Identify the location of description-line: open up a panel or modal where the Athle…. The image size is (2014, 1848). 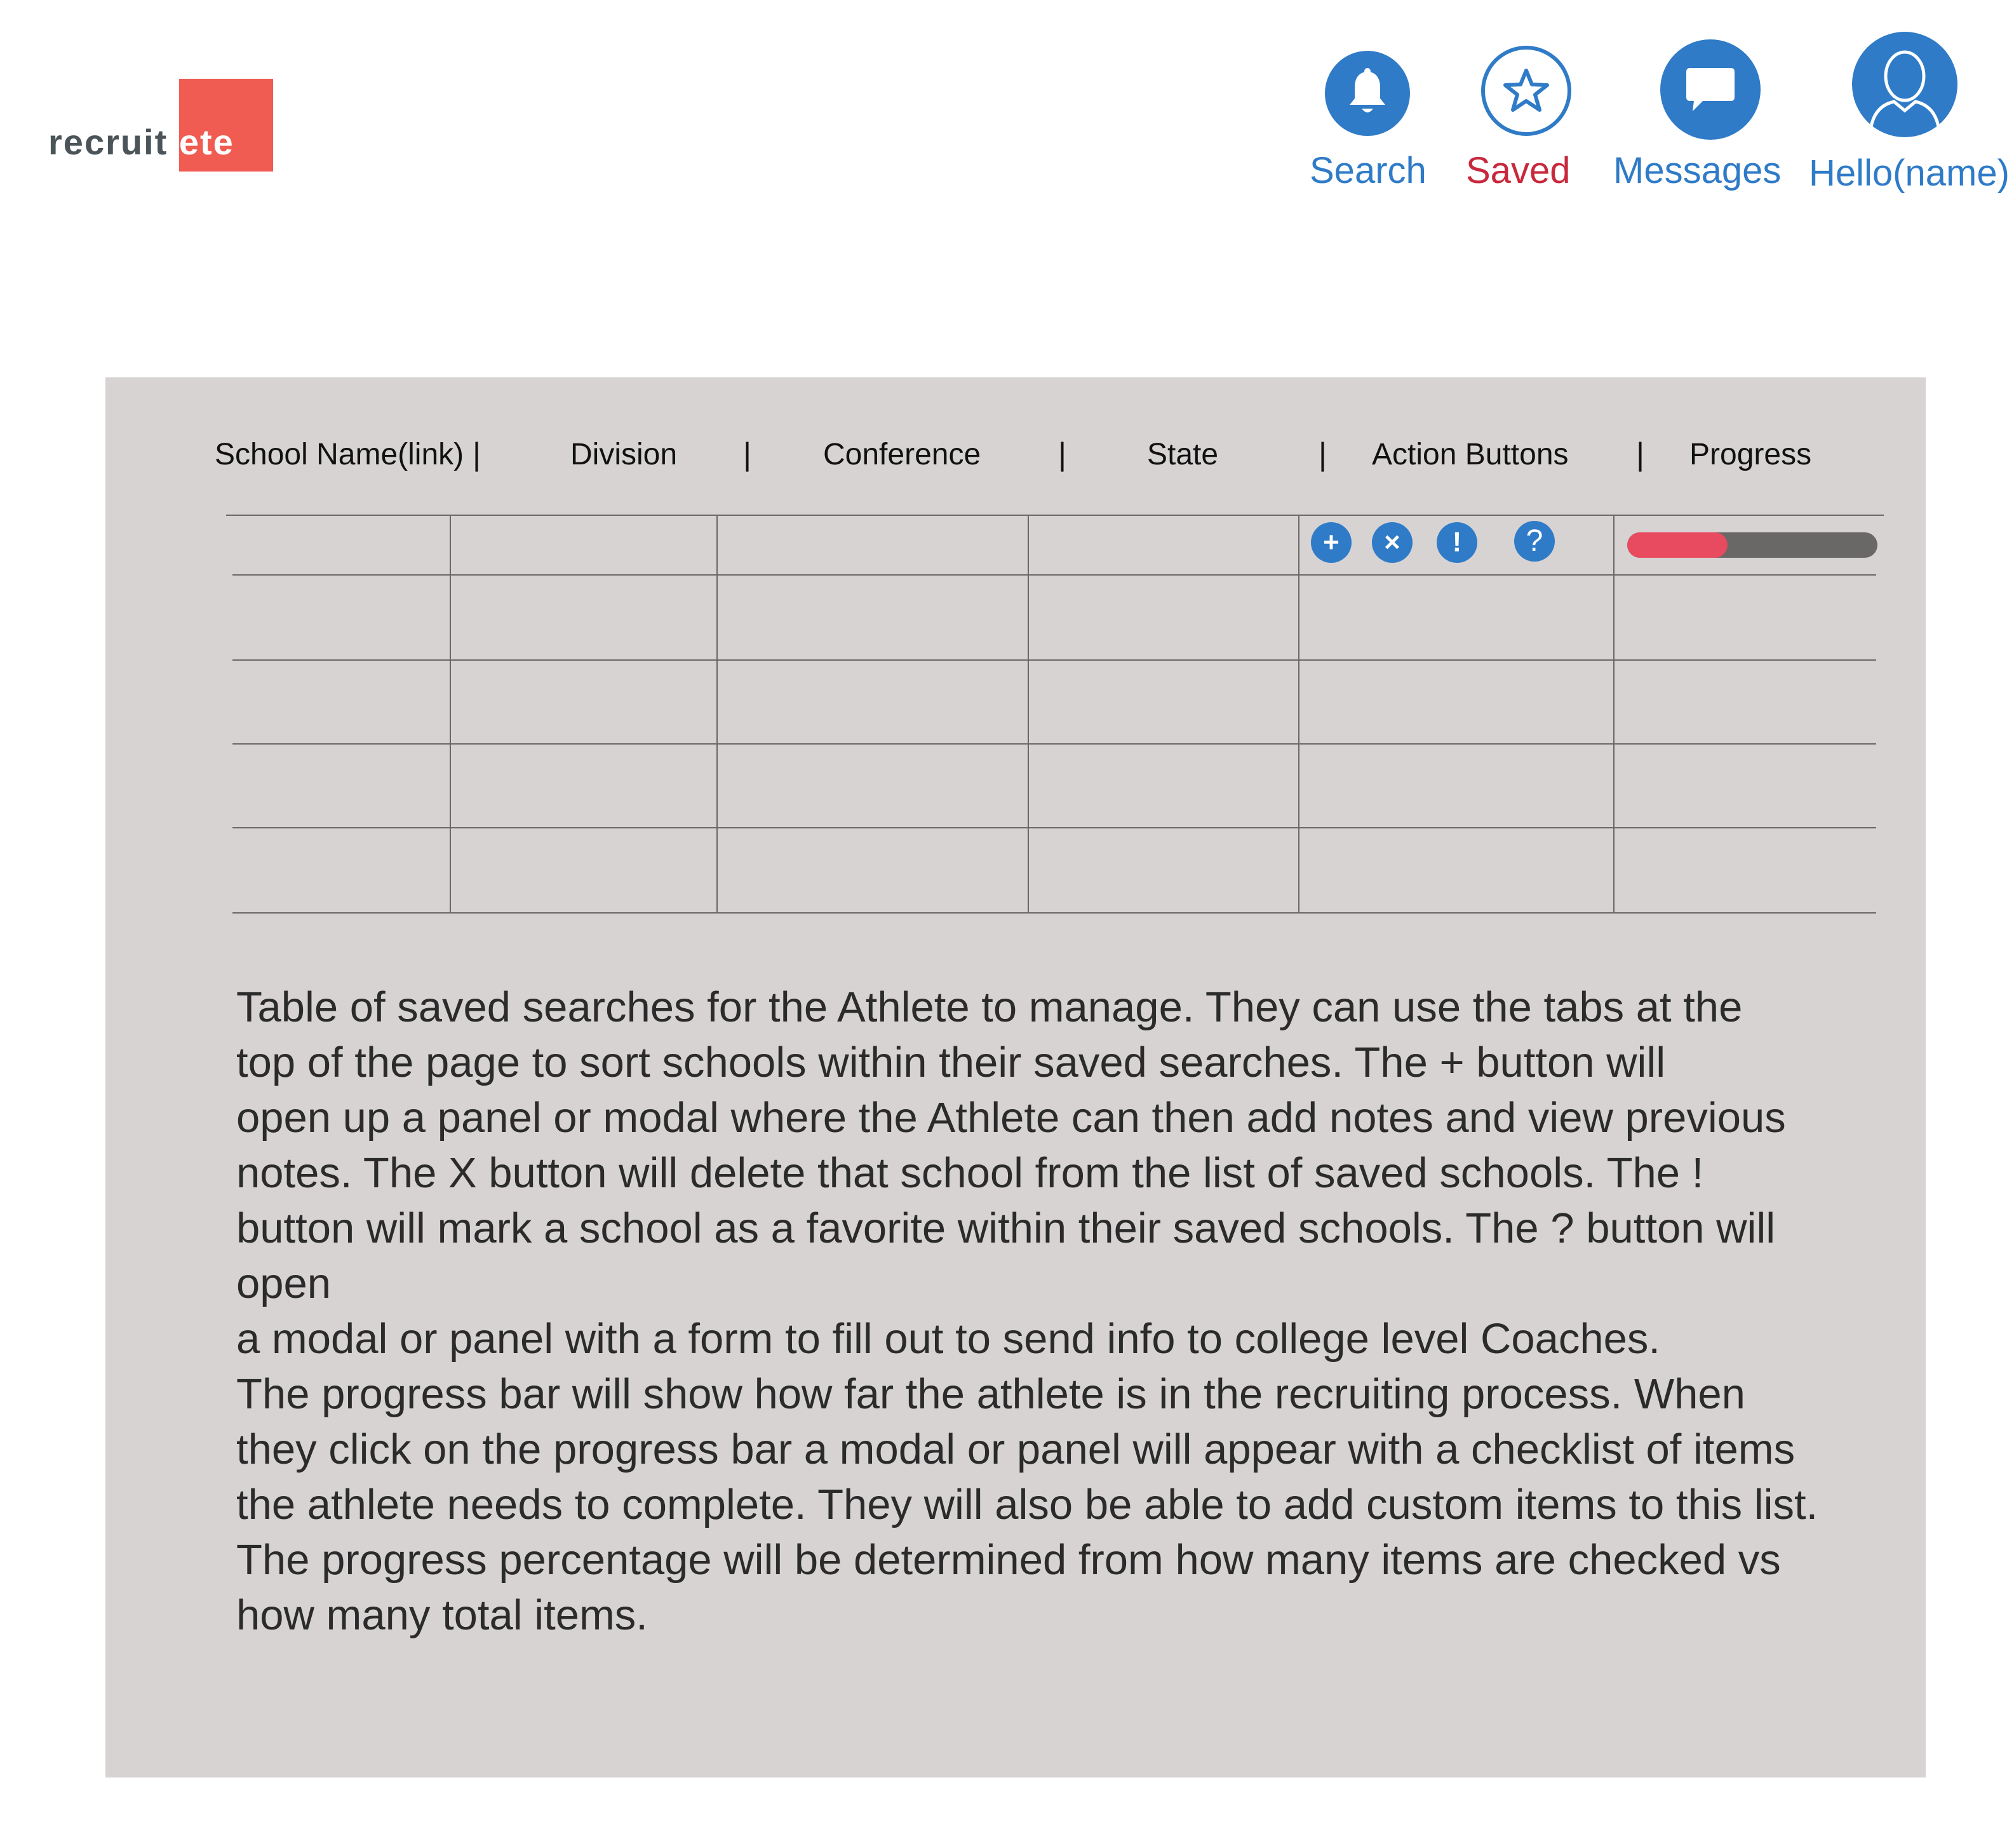
(1011, 1118).